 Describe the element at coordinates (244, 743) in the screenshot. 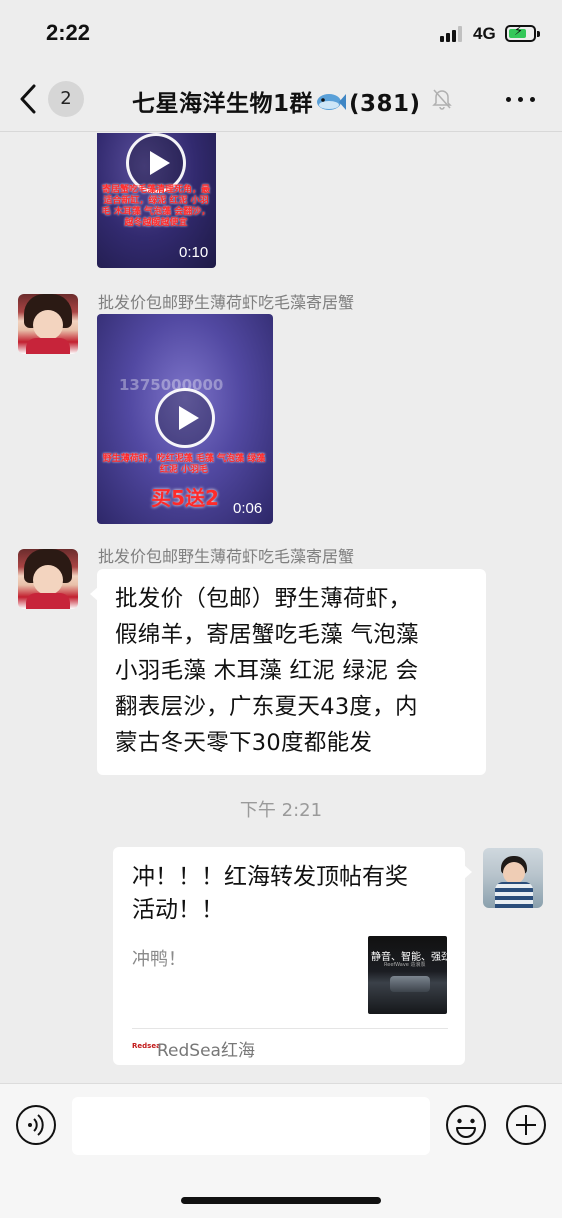

I see `message-line: 蒙古冬天零下30度都能发` at that location.